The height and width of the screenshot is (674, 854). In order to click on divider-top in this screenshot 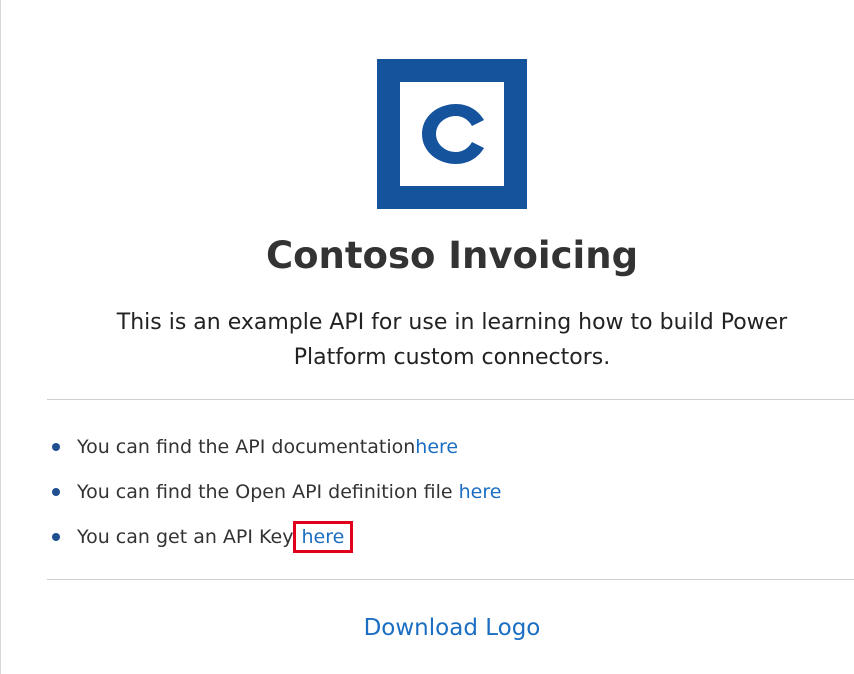, I will do `click(450, 399)`.